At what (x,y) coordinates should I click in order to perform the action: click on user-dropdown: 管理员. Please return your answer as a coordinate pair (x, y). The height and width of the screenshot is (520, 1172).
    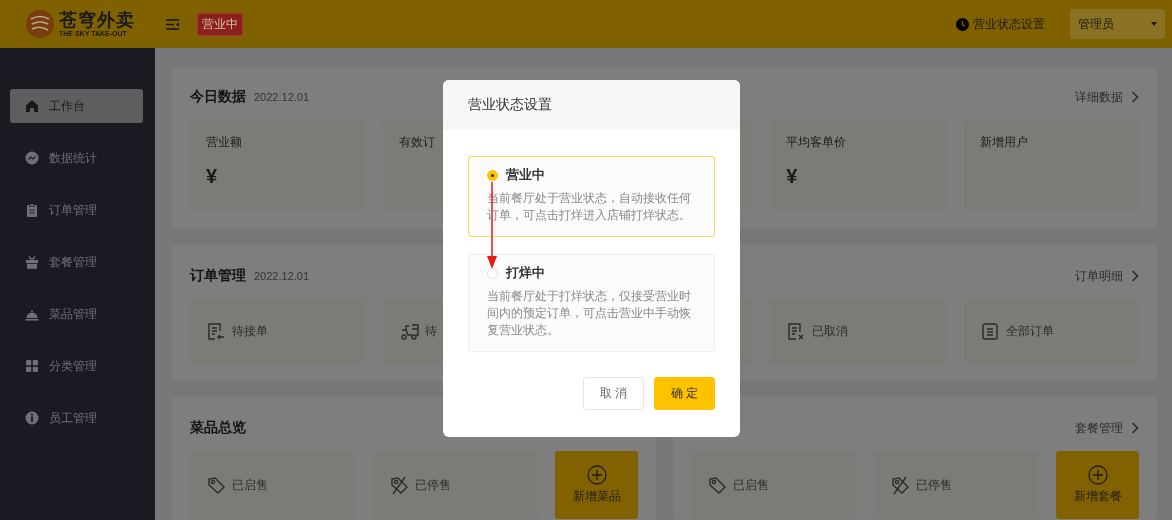
    Looking at the image, I should click on (1117, 24).